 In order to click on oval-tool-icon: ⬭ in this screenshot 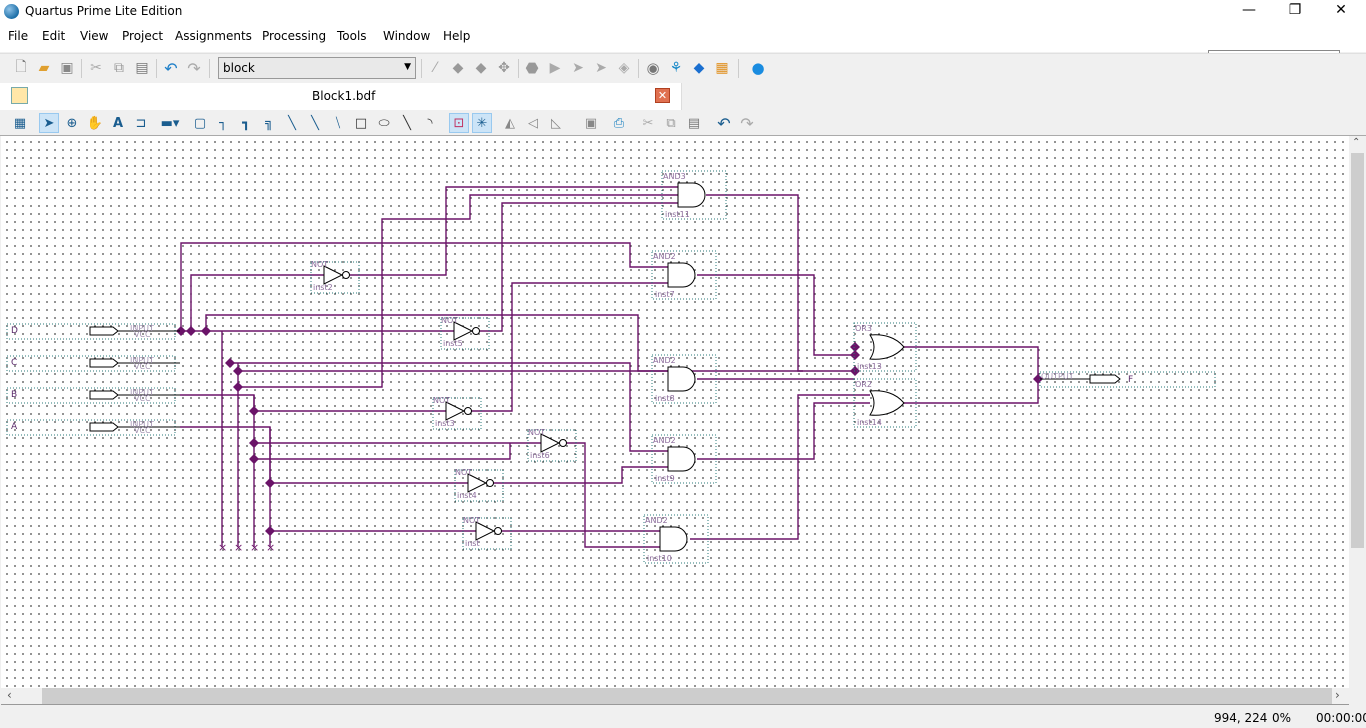, I will do `click(384, 123)`.